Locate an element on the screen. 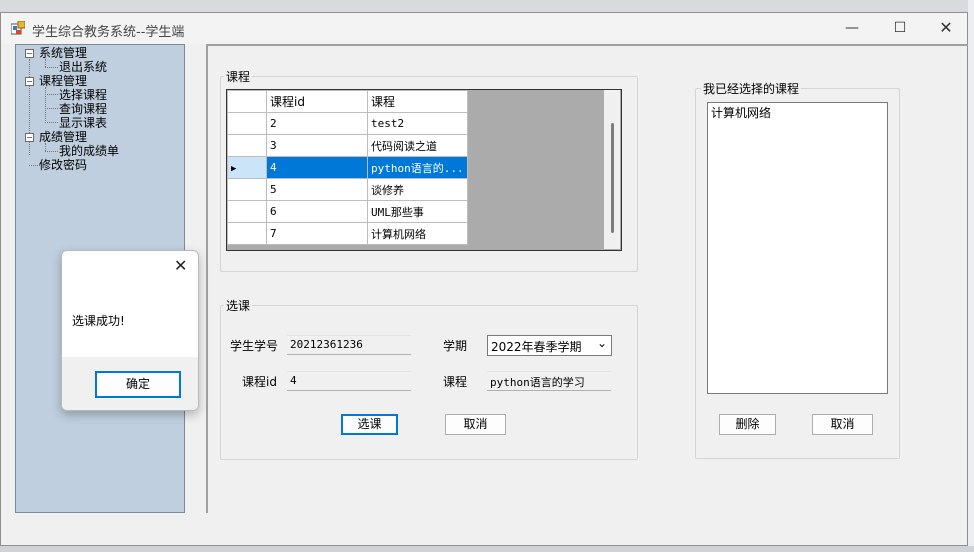  table-row: 5 谈修养 is located at coordinates (347, 189).